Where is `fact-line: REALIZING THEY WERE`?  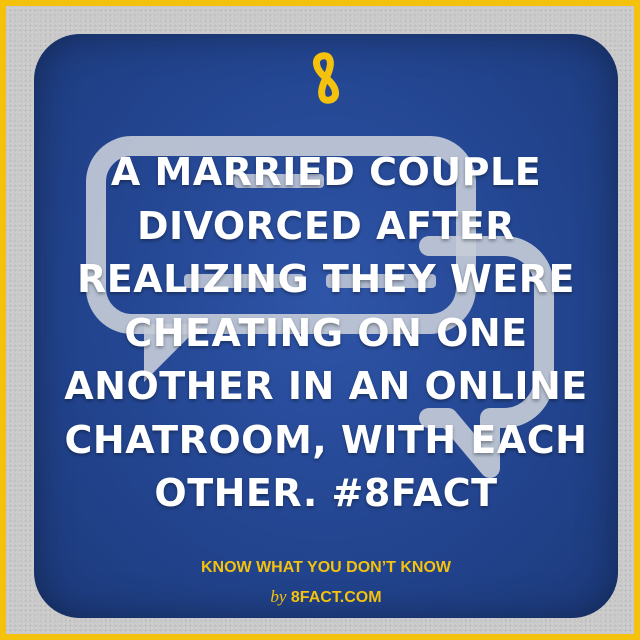 fact-line: REALIZING THEY WERE is located at coordinates (326, 279).